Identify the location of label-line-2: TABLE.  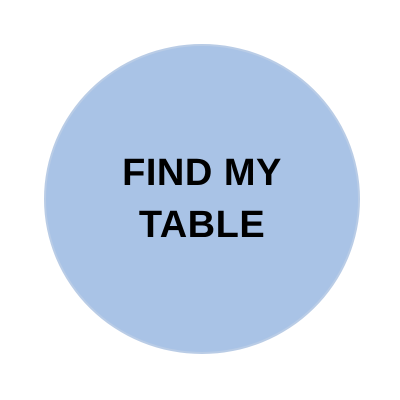
(202, 225).